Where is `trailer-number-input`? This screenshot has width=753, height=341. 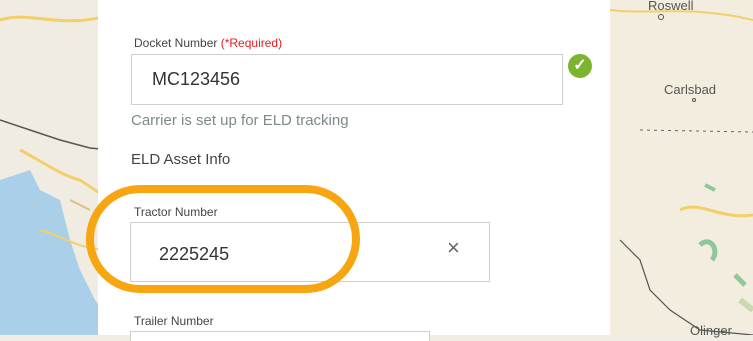 trailer-number-input is located at coordinates (280, 336).